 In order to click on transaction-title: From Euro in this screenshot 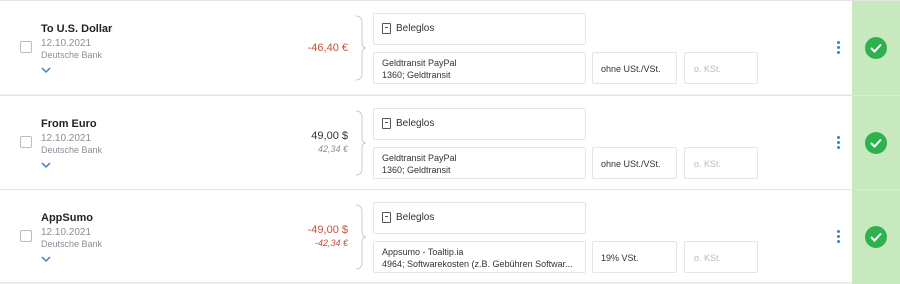, I will do `click(69, 124)`.